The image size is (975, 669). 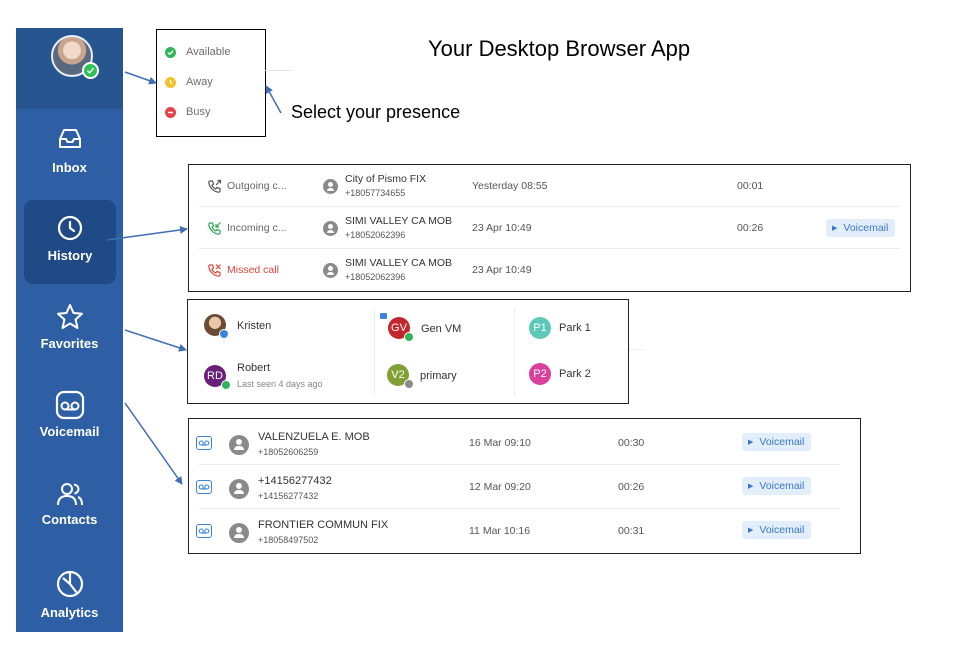 What do you see at coordinates (273, 99) in the screenshot?
I see `arrow-caption-to-presence` at bounding box center [273, 99].